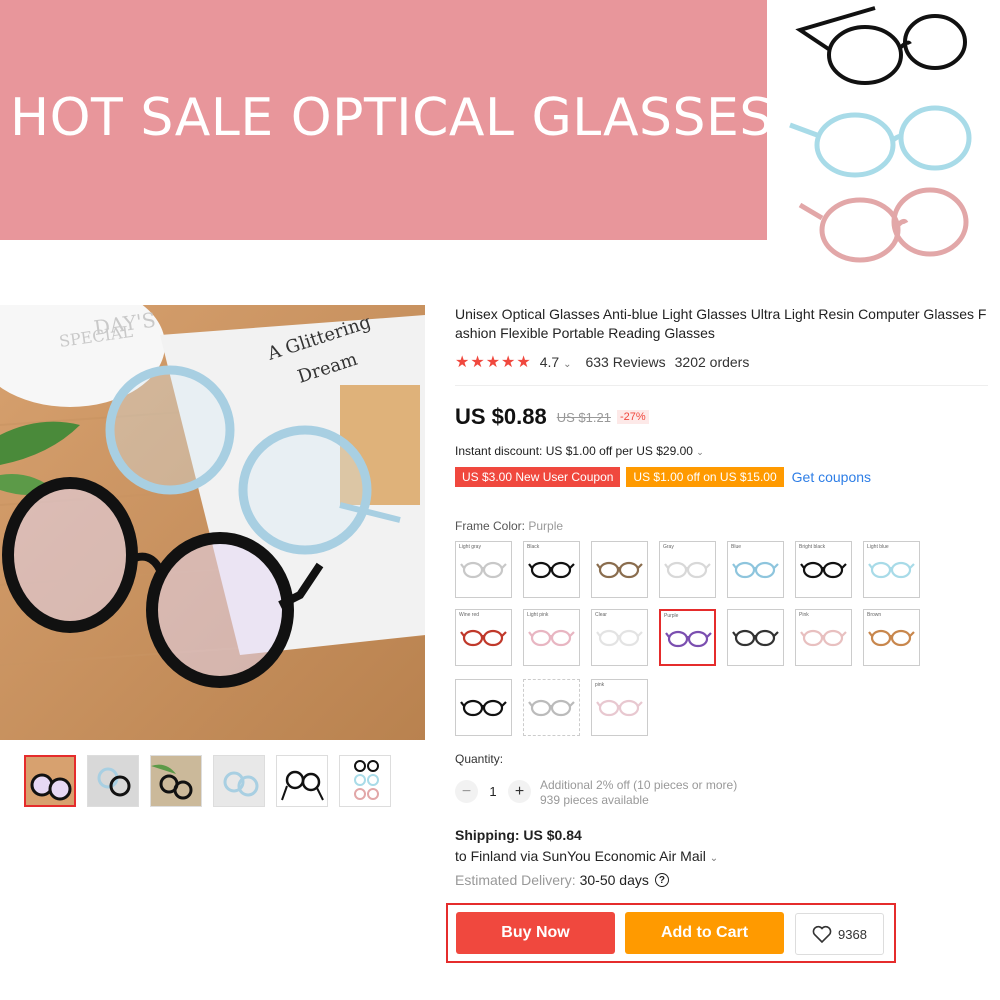 The image size is (1000, 1000). I want to click on color-swatch: Light blue, so click(891, 569).